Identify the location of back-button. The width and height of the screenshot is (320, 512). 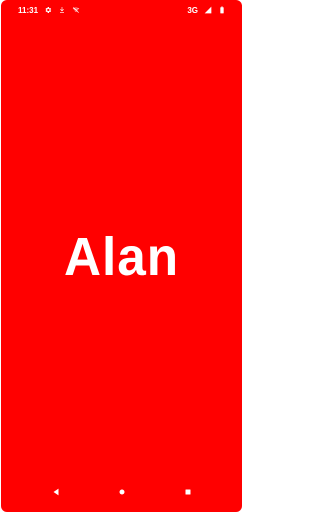
(56, 492).